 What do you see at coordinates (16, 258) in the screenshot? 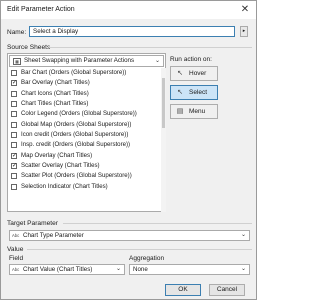
I see `field-label: Field` at bounding box center [16, 258].